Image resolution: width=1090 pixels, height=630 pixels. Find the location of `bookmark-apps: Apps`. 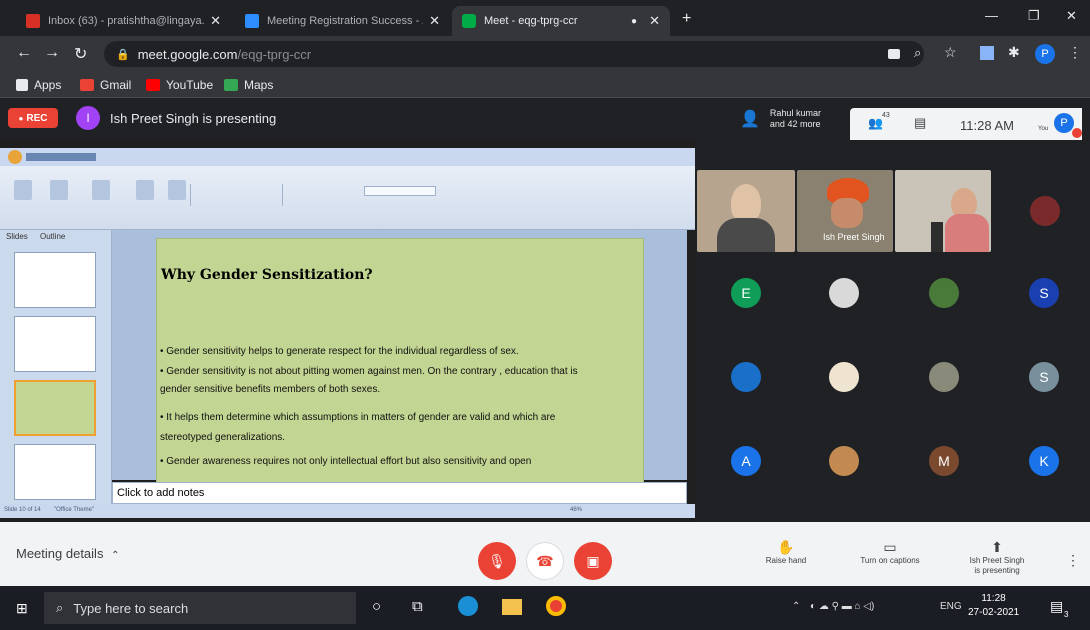

bookmark-apps: Apps is located at coordinates (38, 85).